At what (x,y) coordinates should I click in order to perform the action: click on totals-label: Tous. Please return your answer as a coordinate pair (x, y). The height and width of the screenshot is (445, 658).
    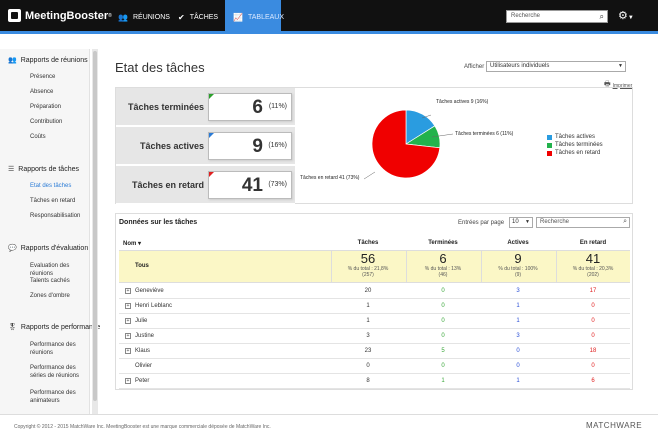
    Looking at the image, I should click on (142, 266).